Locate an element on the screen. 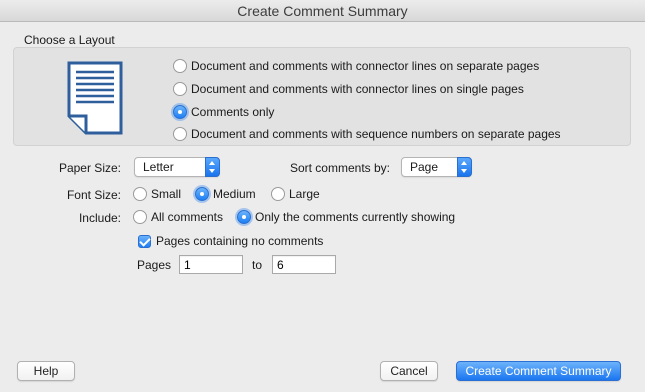 The width and height of the screenshot is (645, 392). cancel-button: Cancel is located at coordinates (409, 371).